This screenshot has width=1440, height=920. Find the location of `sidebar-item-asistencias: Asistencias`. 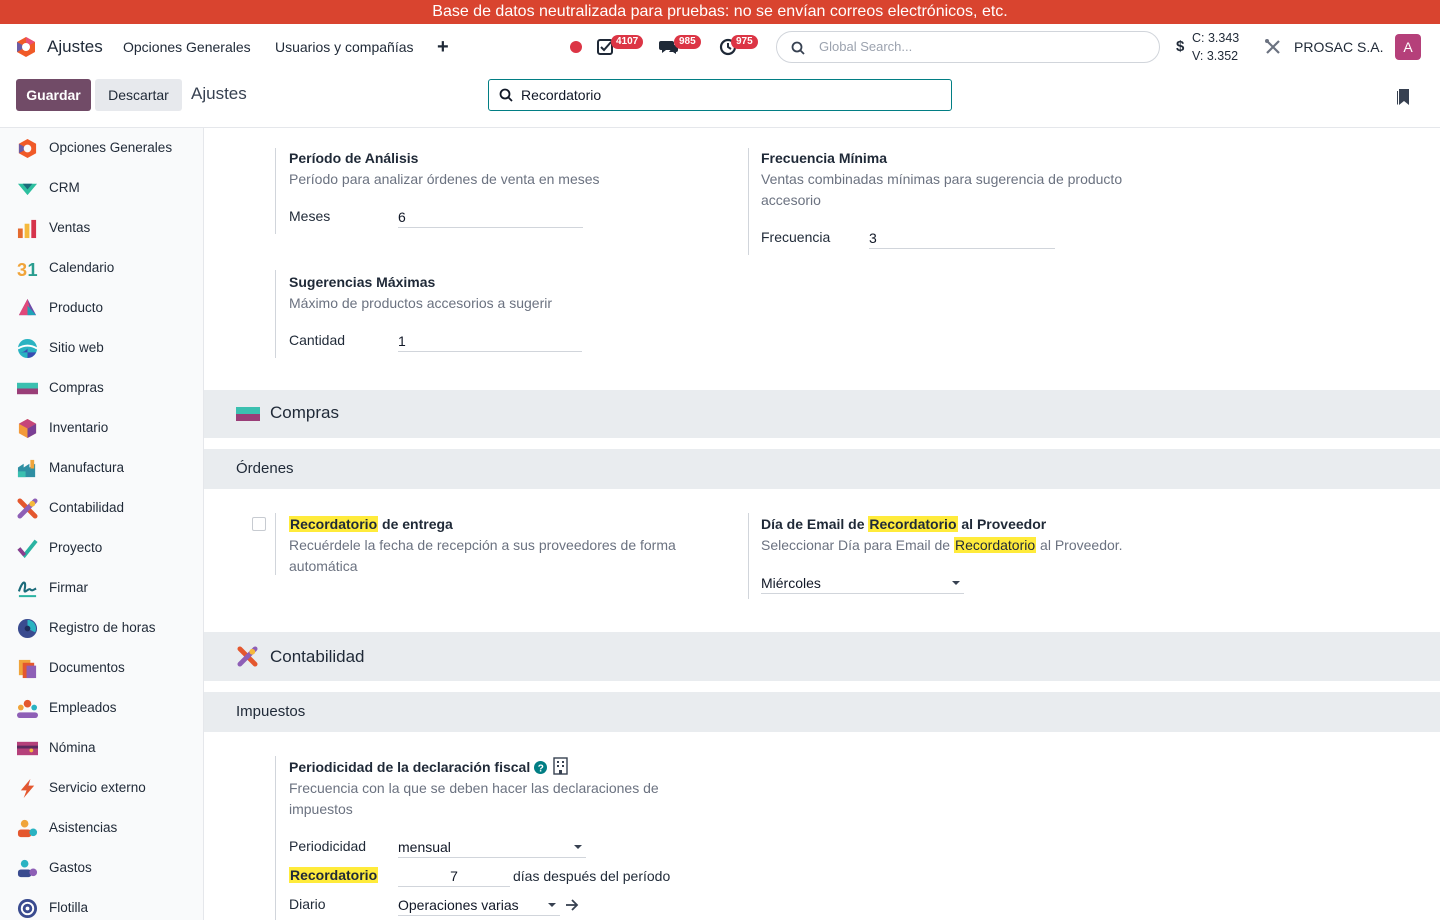

sidebar-item-asistencias: Asistencias is located at coordinates (101, 828).